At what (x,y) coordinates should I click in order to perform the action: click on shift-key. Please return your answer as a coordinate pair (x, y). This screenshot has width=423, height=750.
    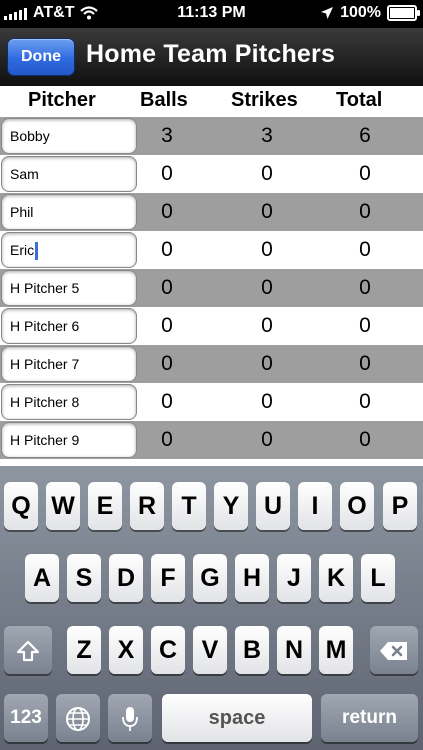
    Looking at the image, I should click on (28, 650).